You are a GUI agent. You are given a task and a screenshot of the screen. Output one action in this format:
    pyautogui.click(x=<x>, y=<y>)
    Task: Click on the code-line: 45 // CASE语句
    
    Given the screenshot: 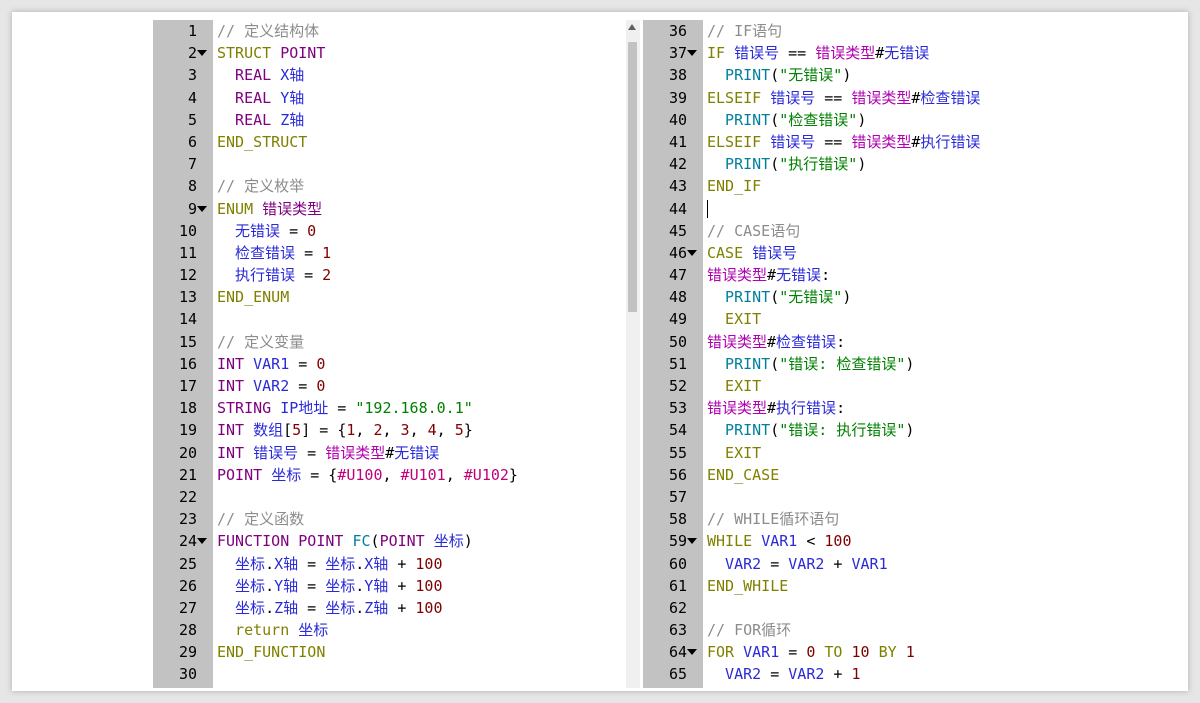 What is the action you would take?
    pyautogui.click(x=896, y=231)
    